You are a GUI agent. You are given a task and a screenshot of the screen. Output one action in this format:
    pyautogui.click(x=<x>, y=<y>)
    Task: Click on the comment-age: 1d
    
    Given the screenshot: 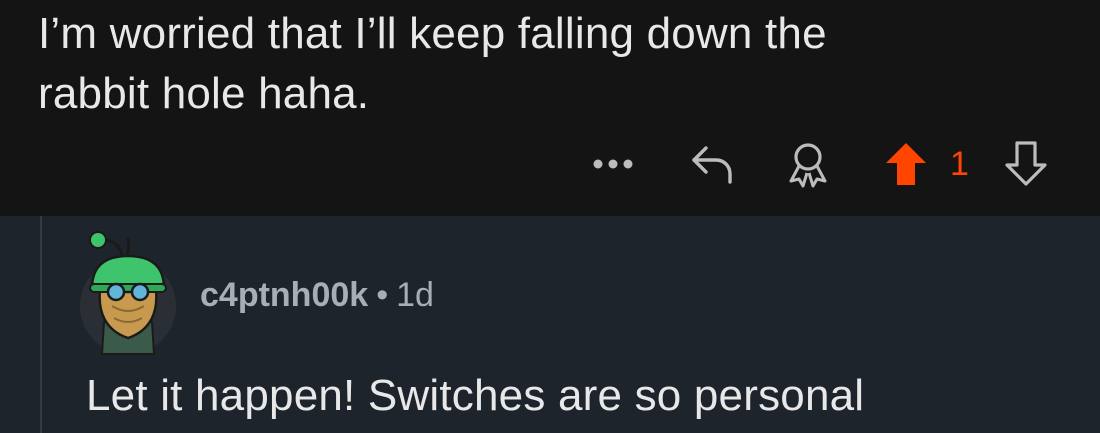 What is the action you would take?
    pyautogui.click(x=415, y=295)
    